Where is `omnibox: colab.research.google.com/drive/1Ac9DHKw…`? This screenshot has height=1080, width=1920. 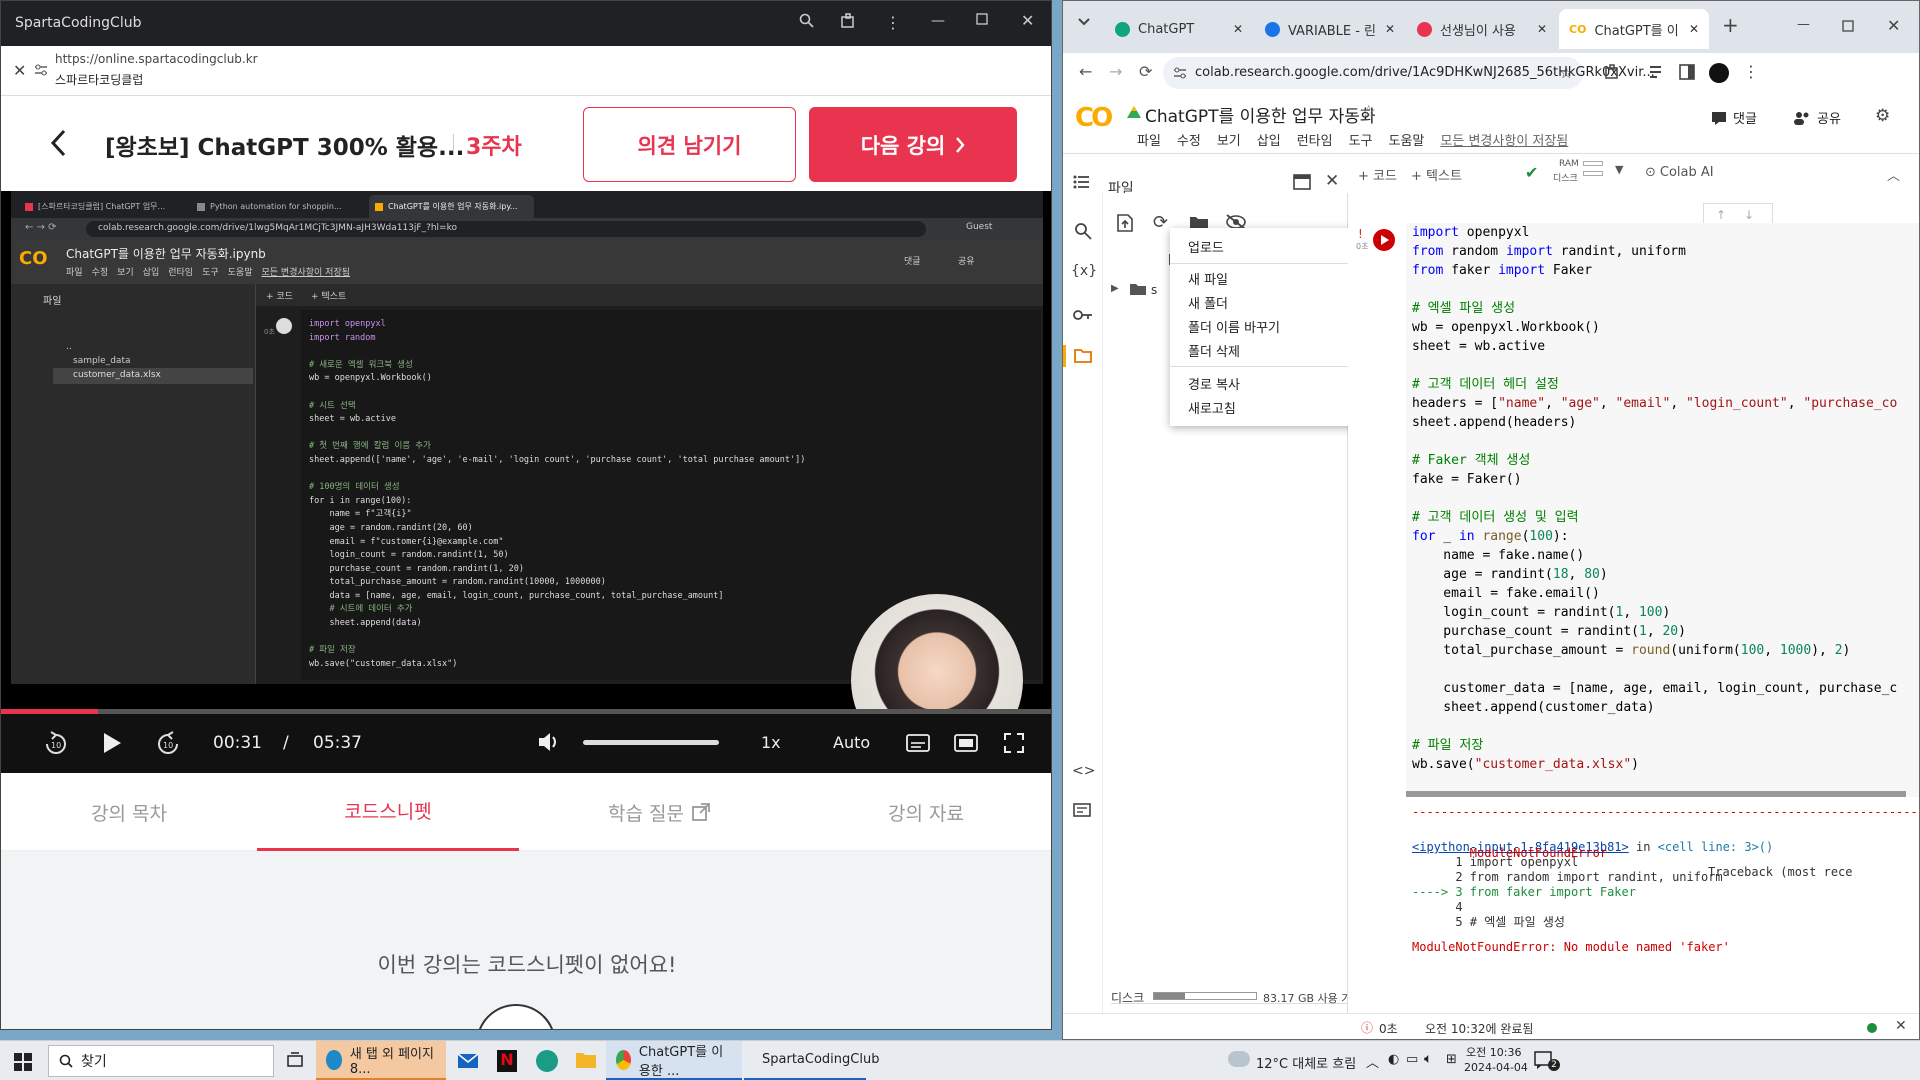
omnibox: colab.research.google.com/drive/1Ac9DHKw… is located at coordinates (1409, 73).